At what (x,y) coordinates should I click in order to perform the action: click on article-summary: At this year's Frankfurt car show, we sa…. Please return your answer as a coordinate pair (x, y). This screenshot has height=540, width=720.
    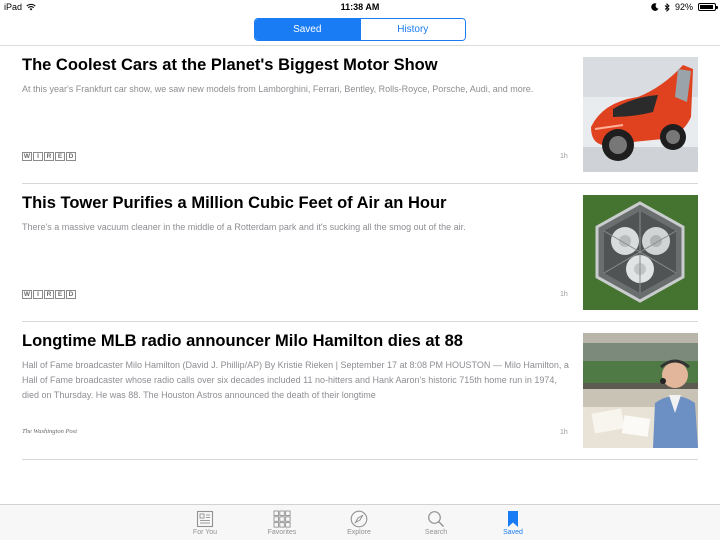
    Looking at the image, I should click on (278, 89).